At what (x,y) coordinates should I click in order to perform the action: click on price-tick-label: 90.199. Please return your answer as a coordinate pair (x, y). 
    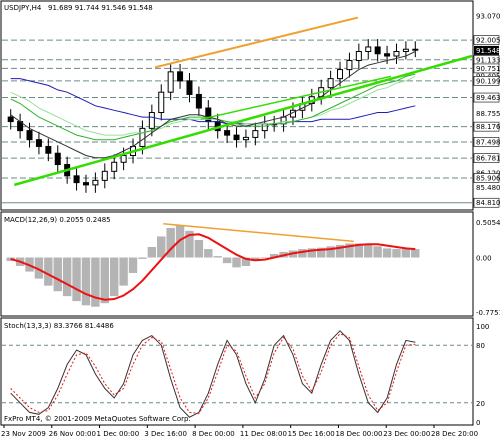
    Looking at the image, I should click on (488, 81).